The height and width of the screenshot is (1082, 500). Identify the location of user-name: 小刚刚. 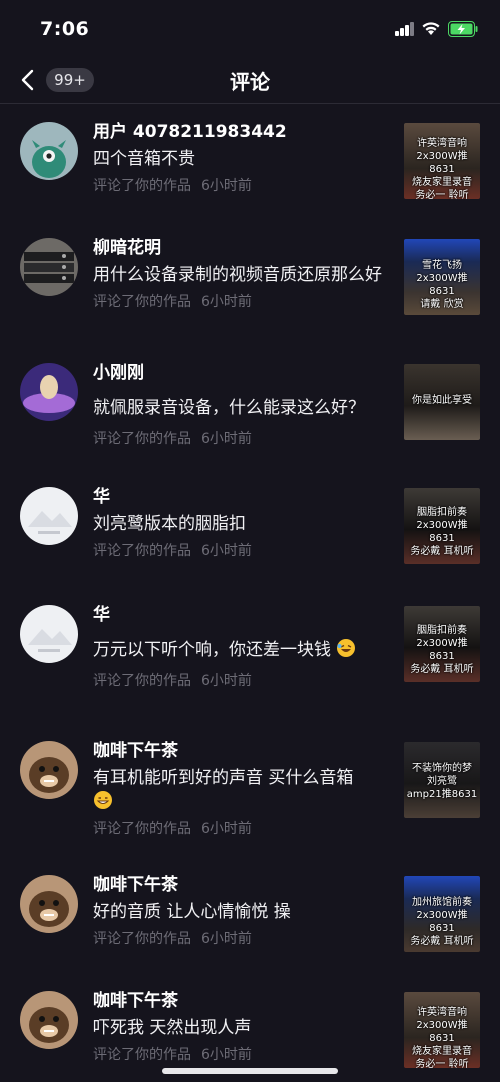
(243, 373).